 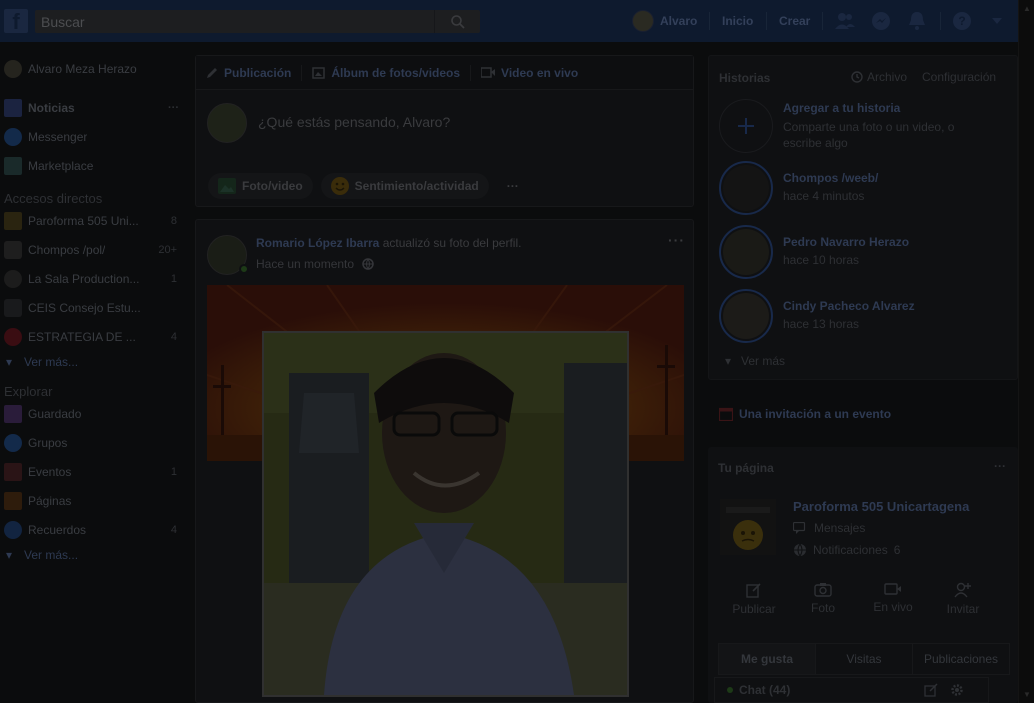 I want to click on sidebar-item-label: Marketplace, so click(x=61, y=165).